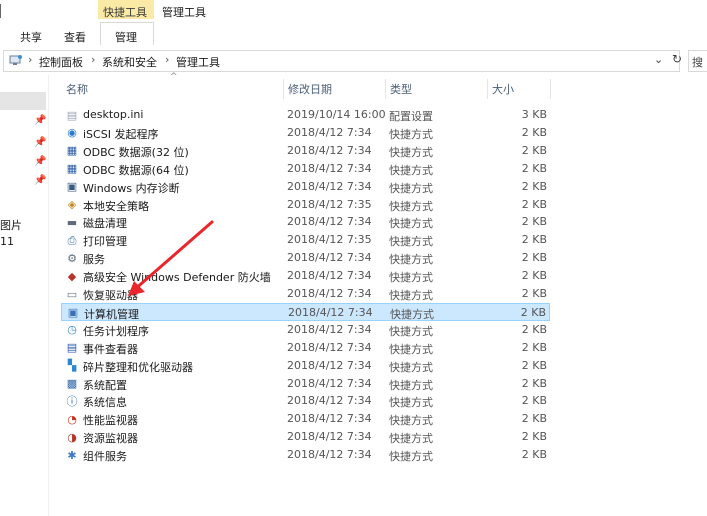  I want to click on file-name: 磁盘清理, so click(105, 224).